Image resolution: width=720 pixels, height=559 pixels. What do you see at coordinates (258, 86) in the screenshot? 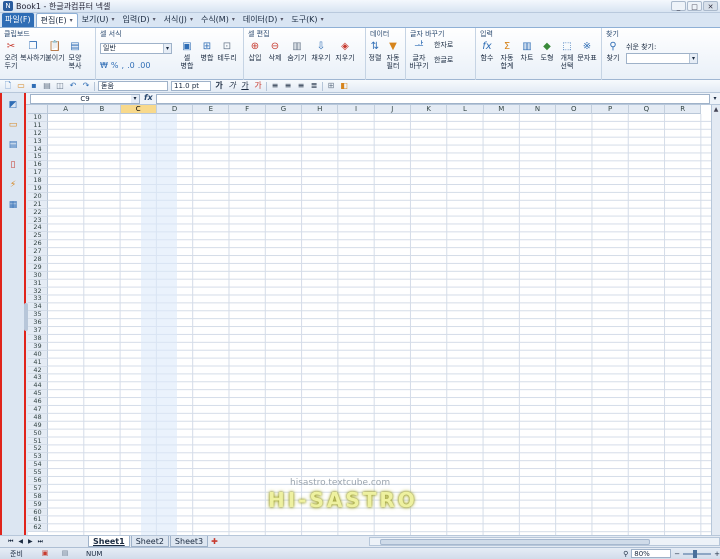
I see `font-color-icon: 가` at bounding box center [258, 86].